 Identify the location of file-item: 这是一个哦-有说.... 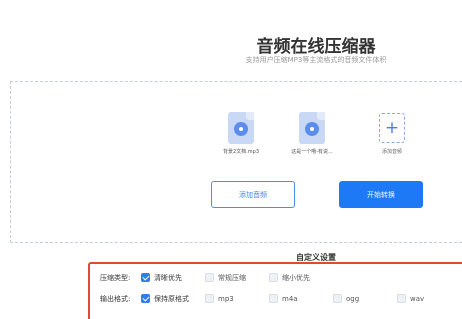
(312, 133).